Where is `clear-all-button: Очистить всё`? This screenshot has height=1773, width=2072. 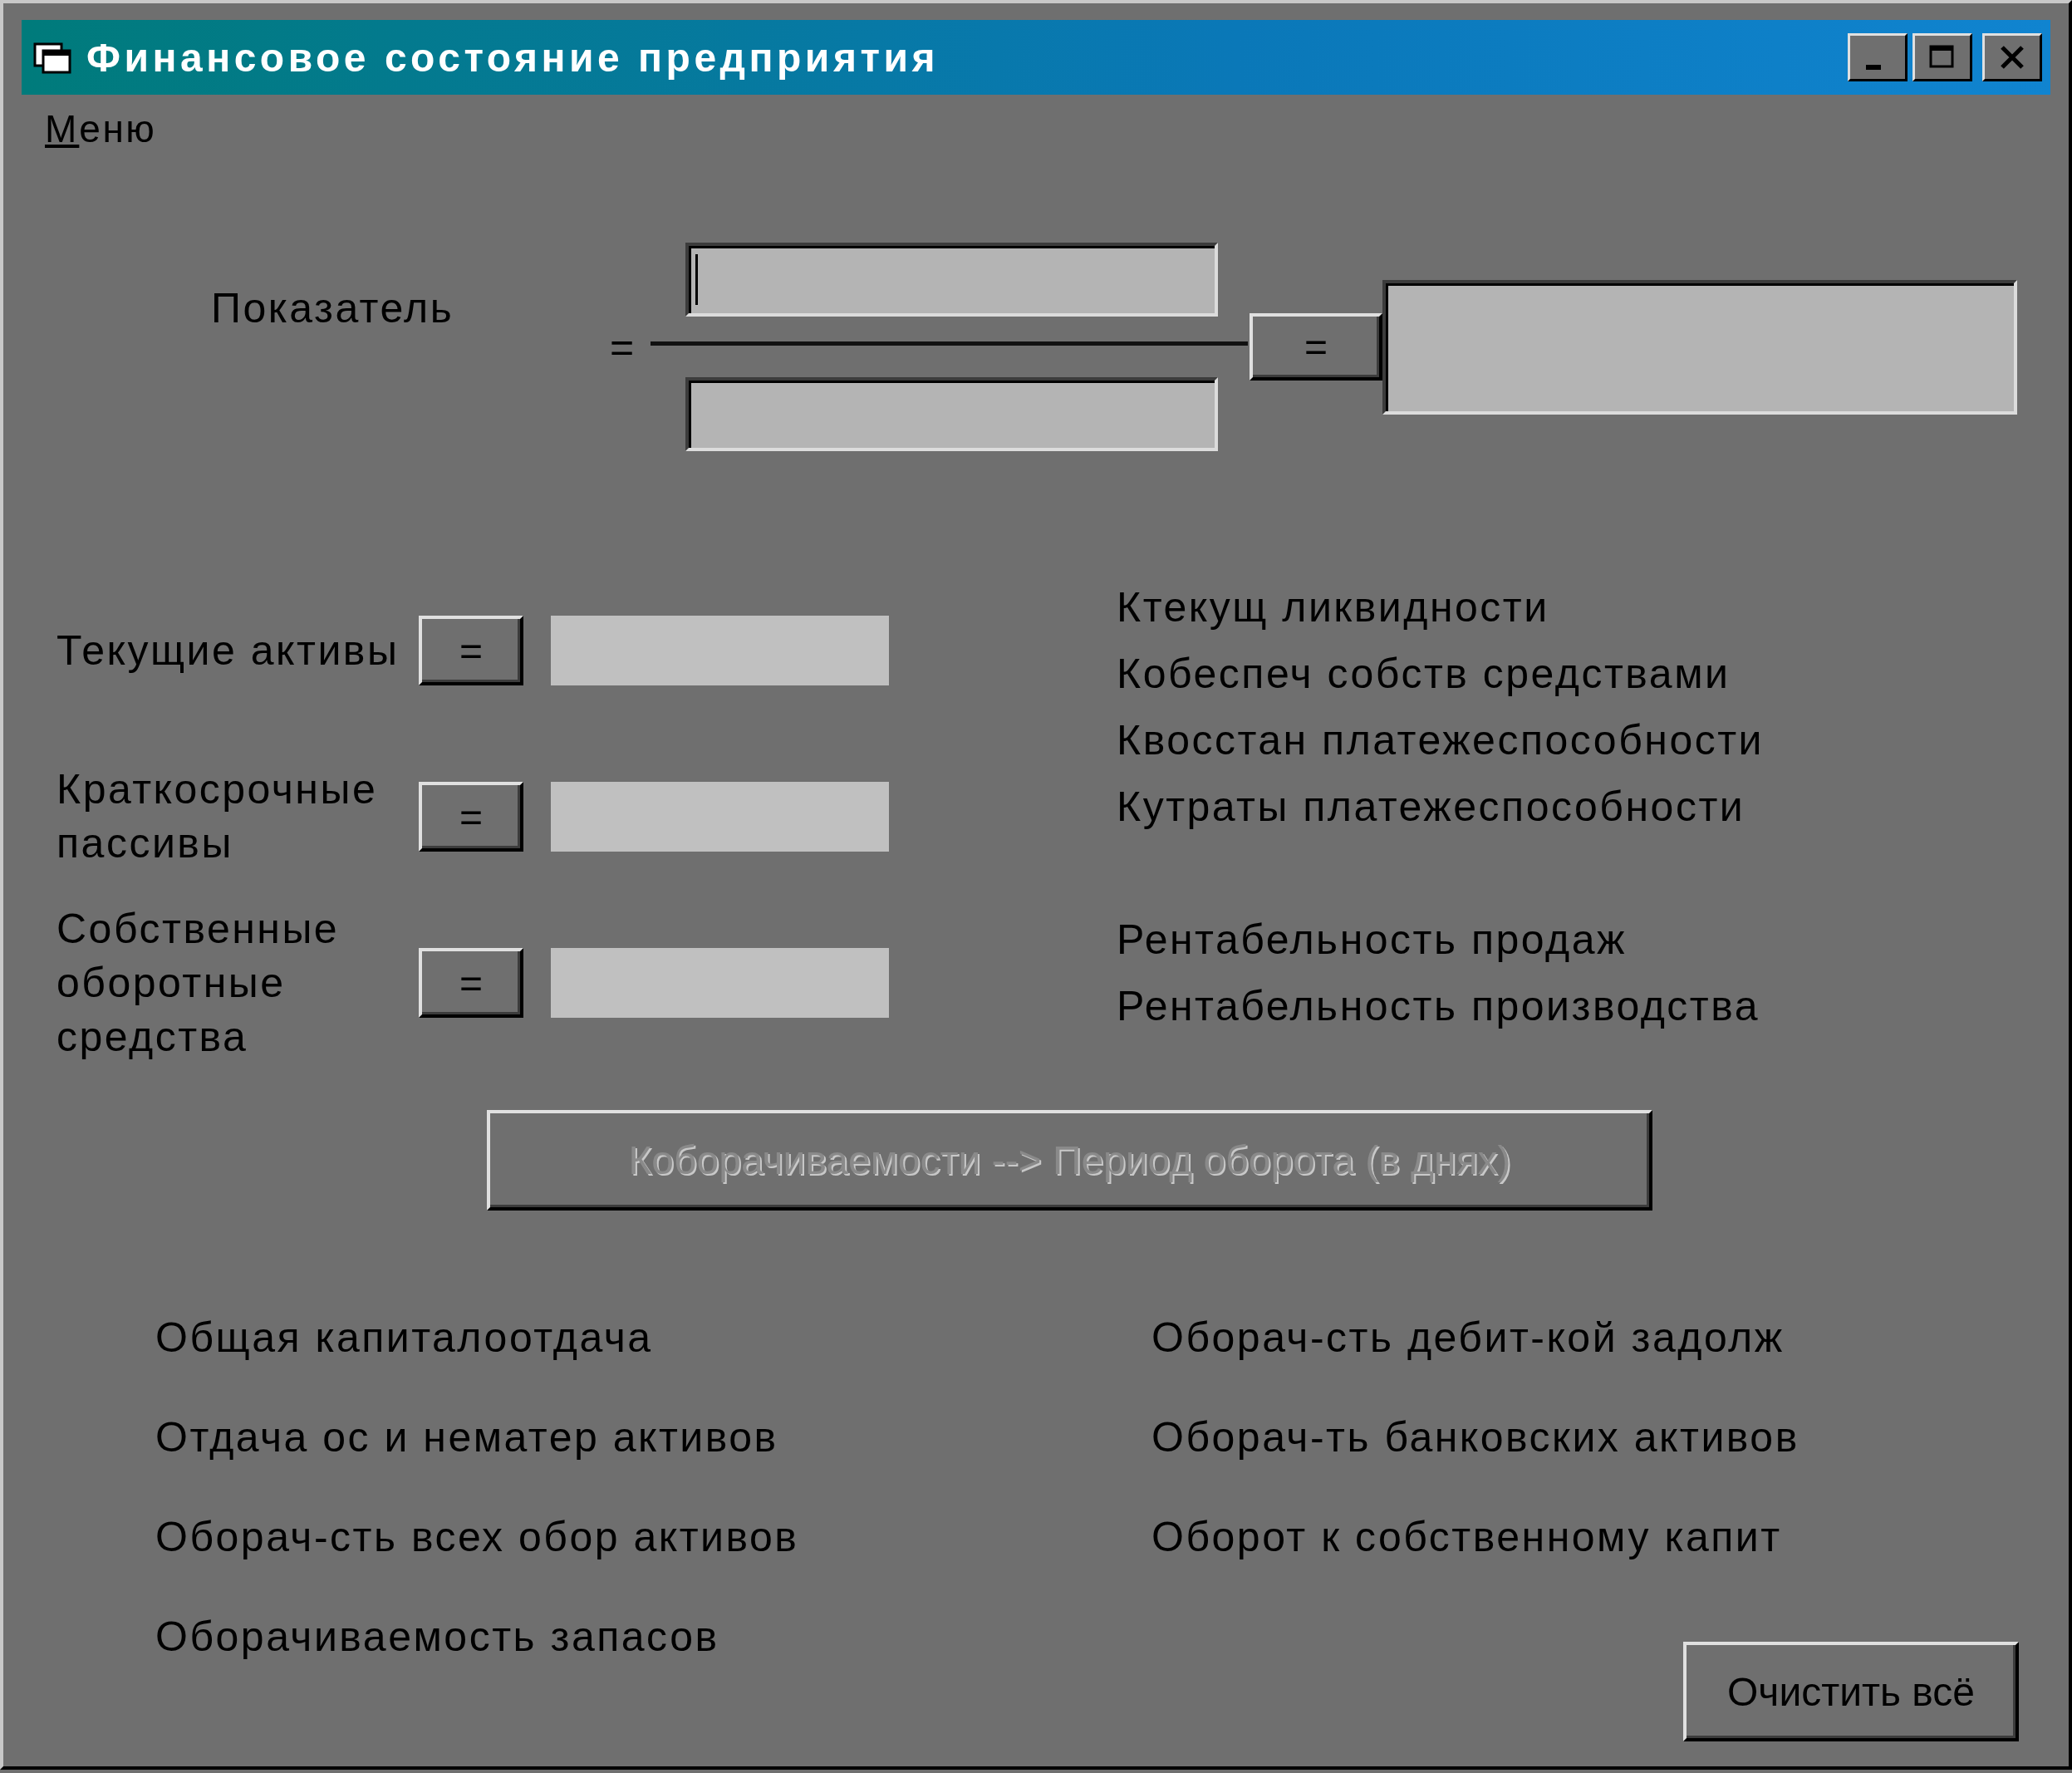
clear-all-button: Очистить всё is located at coordinates (1851, 1692).